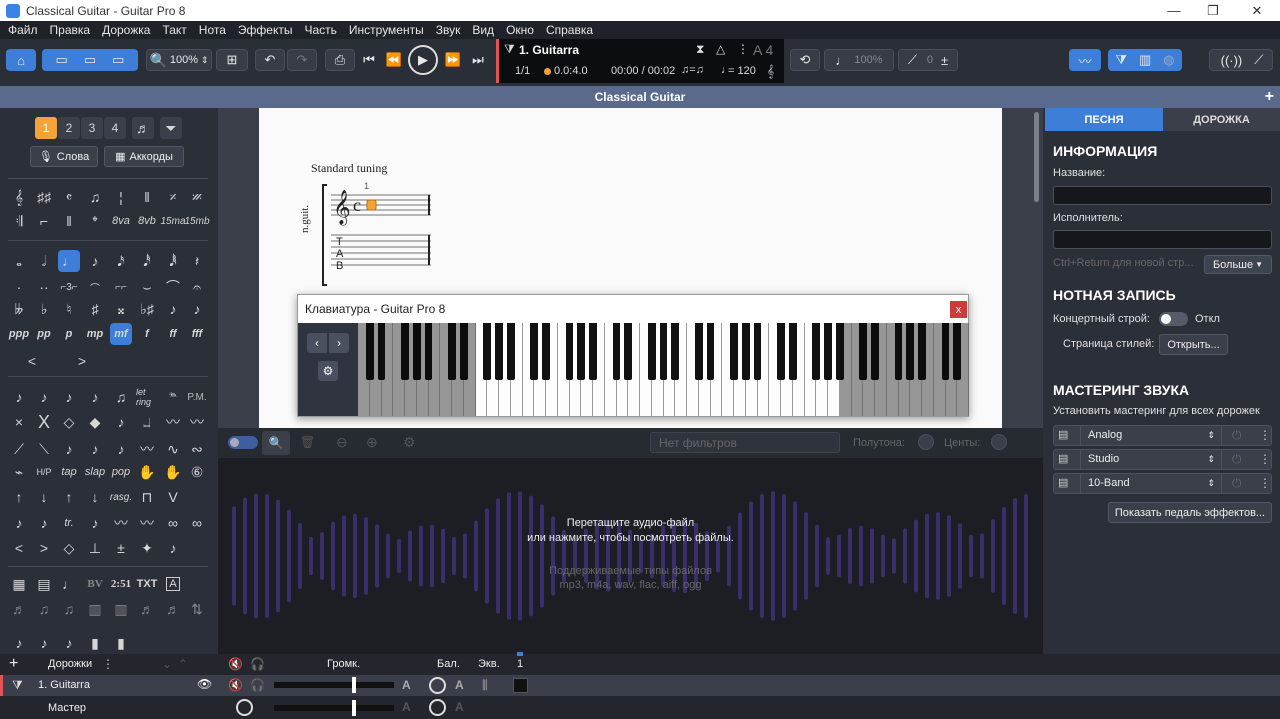  What do you see at coordinates (147, 584) in the screenshot?
I see `text-icon: TXT` at bounding box center [147, 584].